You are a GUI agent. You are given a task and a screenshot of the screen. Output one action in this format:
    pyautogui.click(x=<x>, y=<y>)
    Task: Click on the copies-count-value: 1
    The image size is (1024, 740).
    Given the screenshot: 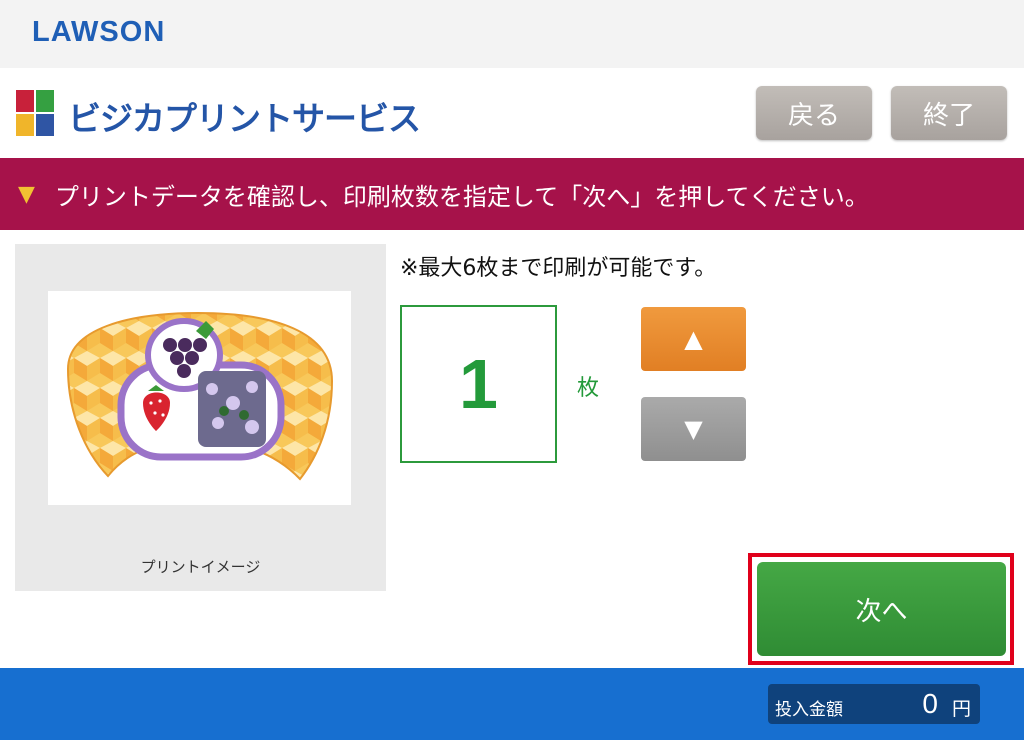 What is the action you would take?
    pyautogui.click(x=478, y=384)
    